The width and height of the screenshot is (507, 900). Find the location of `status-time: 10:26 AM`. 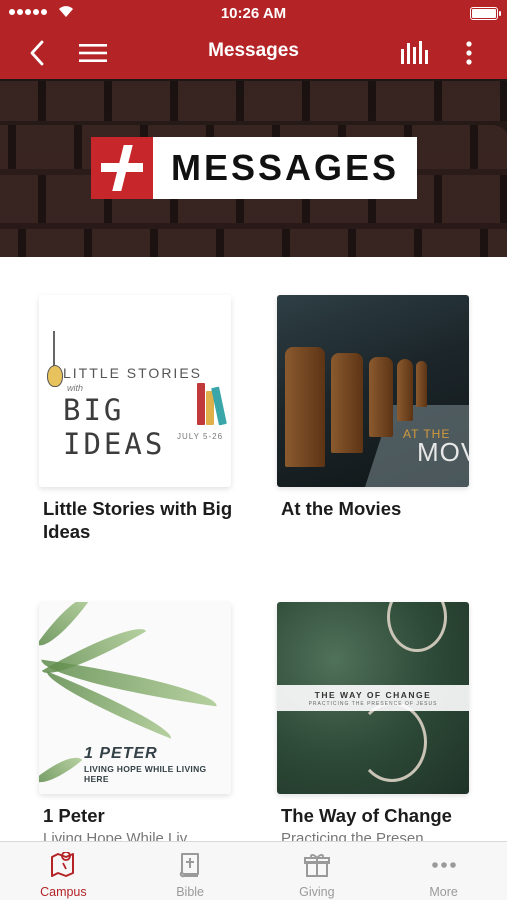

status-time: 10:26 AM is located at coordinates (253, 13).